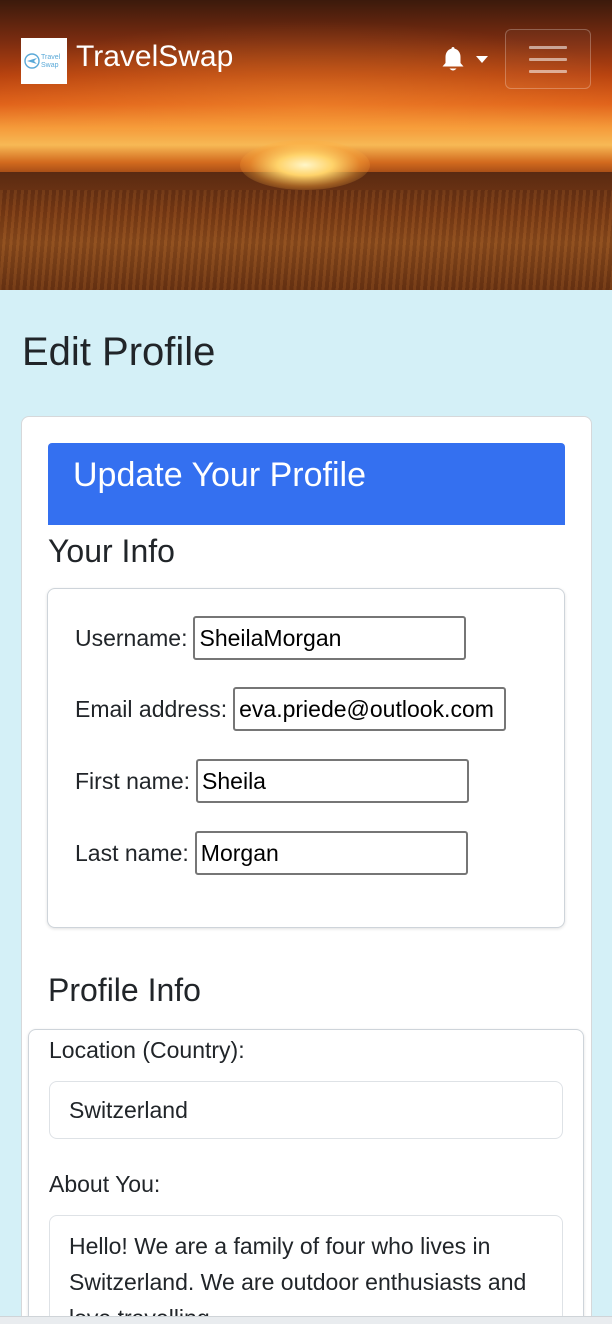 The image size is (612, 1324). What do you see at coordinates (306, 1110) in the screenshot?
I see `location-input` at bounding box center [306, 1110].